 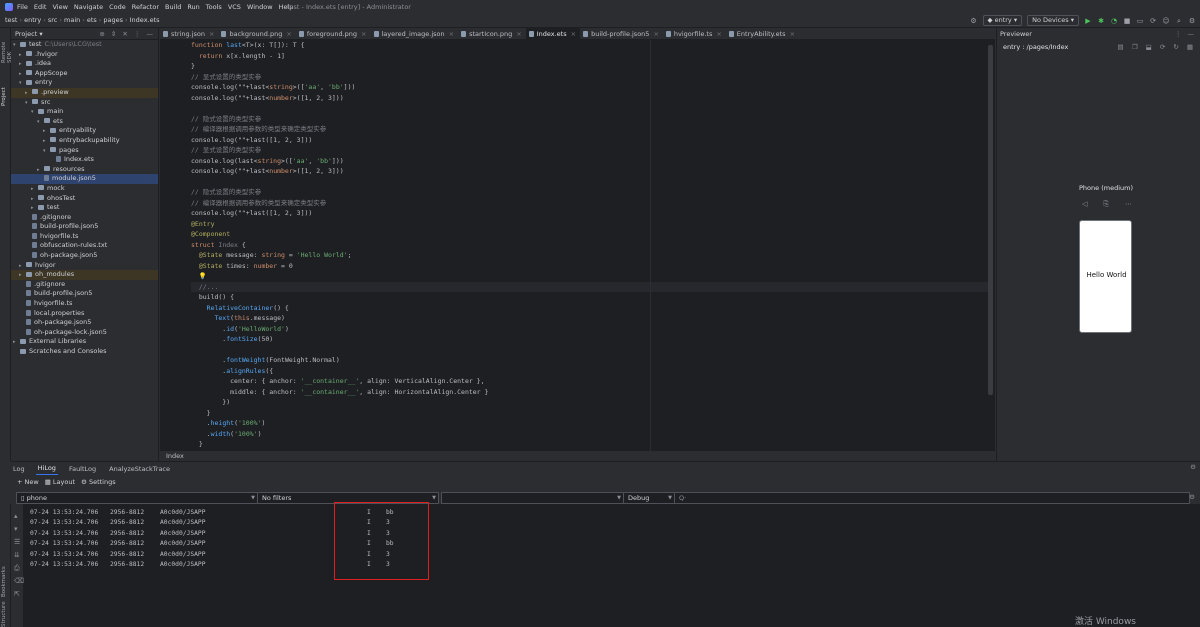 What do you see at coordinates (591, 297) in the screenshot?
I see `code-line: build() {` at bounding box center [591, 297].